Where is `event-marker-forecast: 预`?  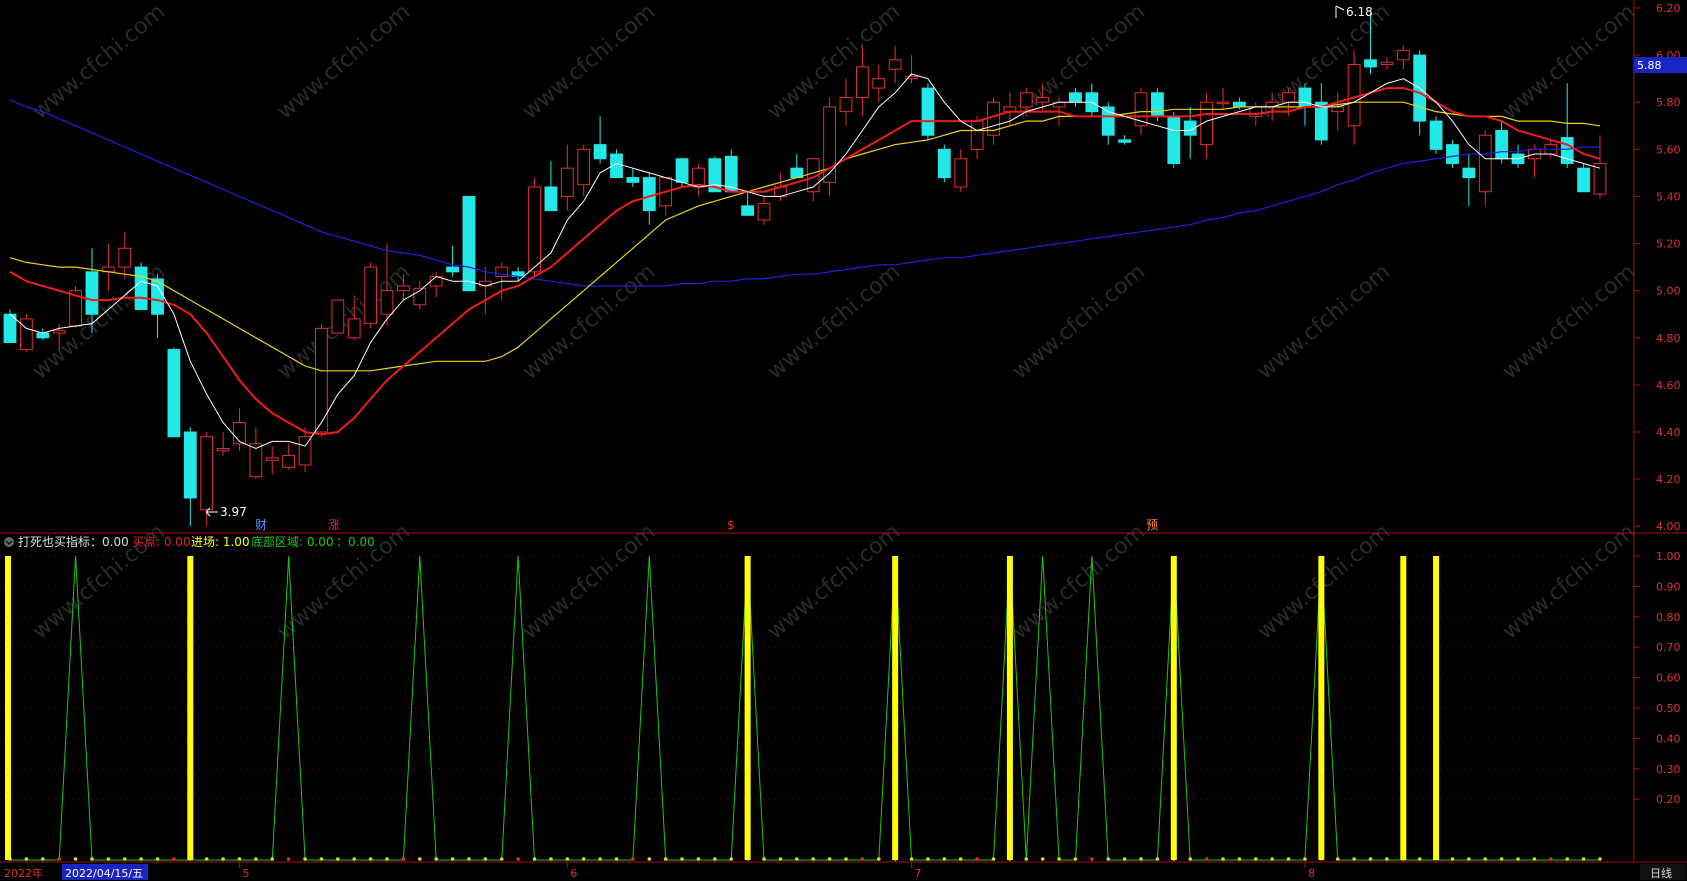
event-marker-forecast: 预 is located at coordinates (1152, 525).